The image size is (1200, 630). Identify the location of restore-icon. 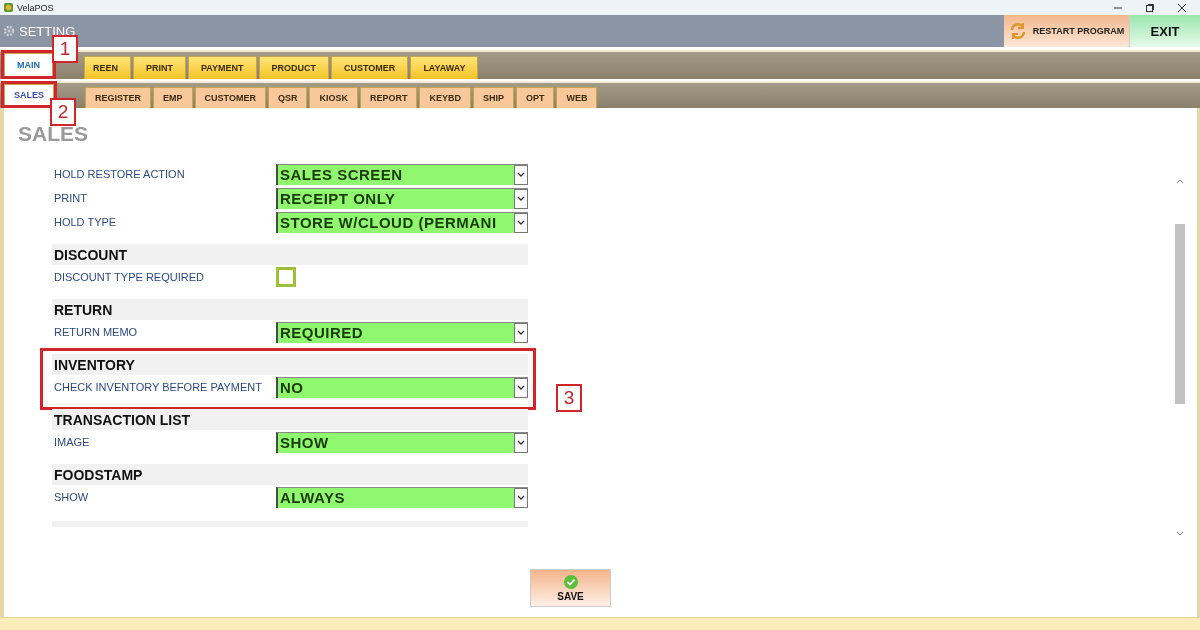
(1150, 7).